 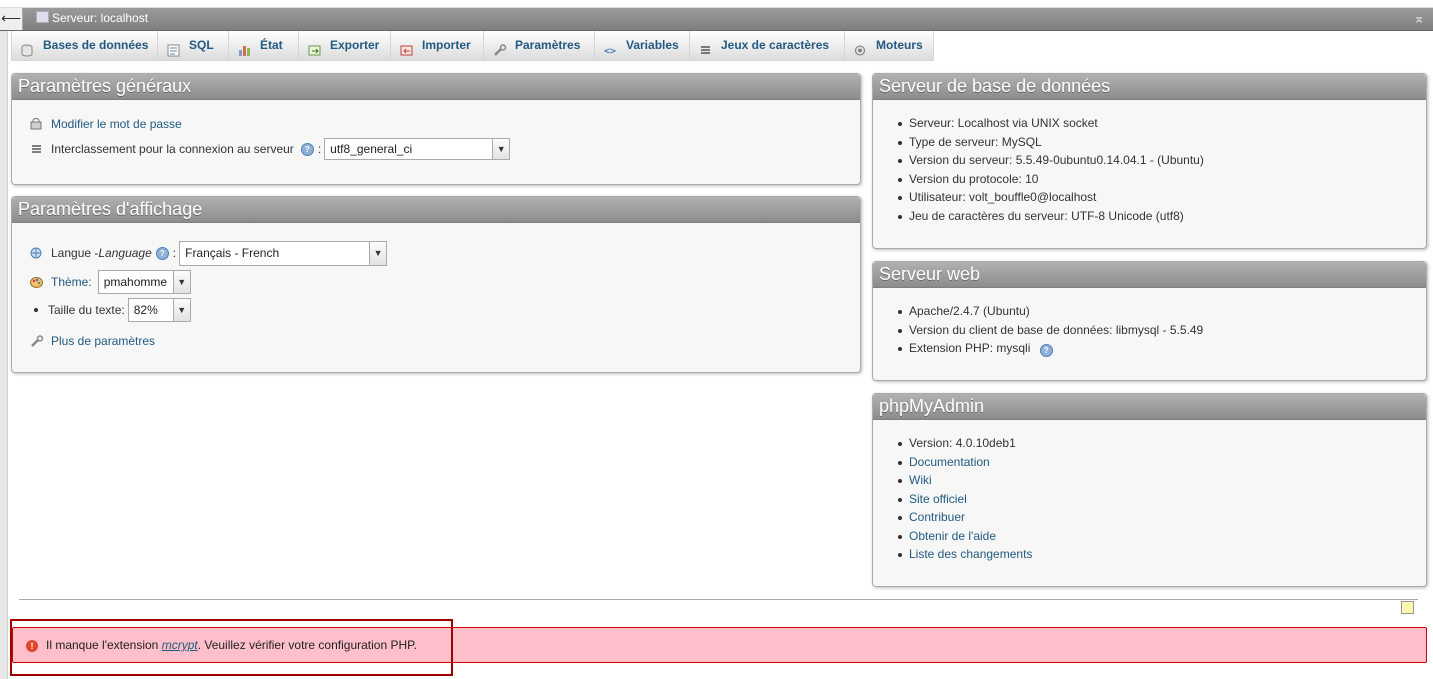 What do you see at coordinates (145, 310) in the screenshot?
I see `fontsize-value: 82%` at bounding box center [145, 310].